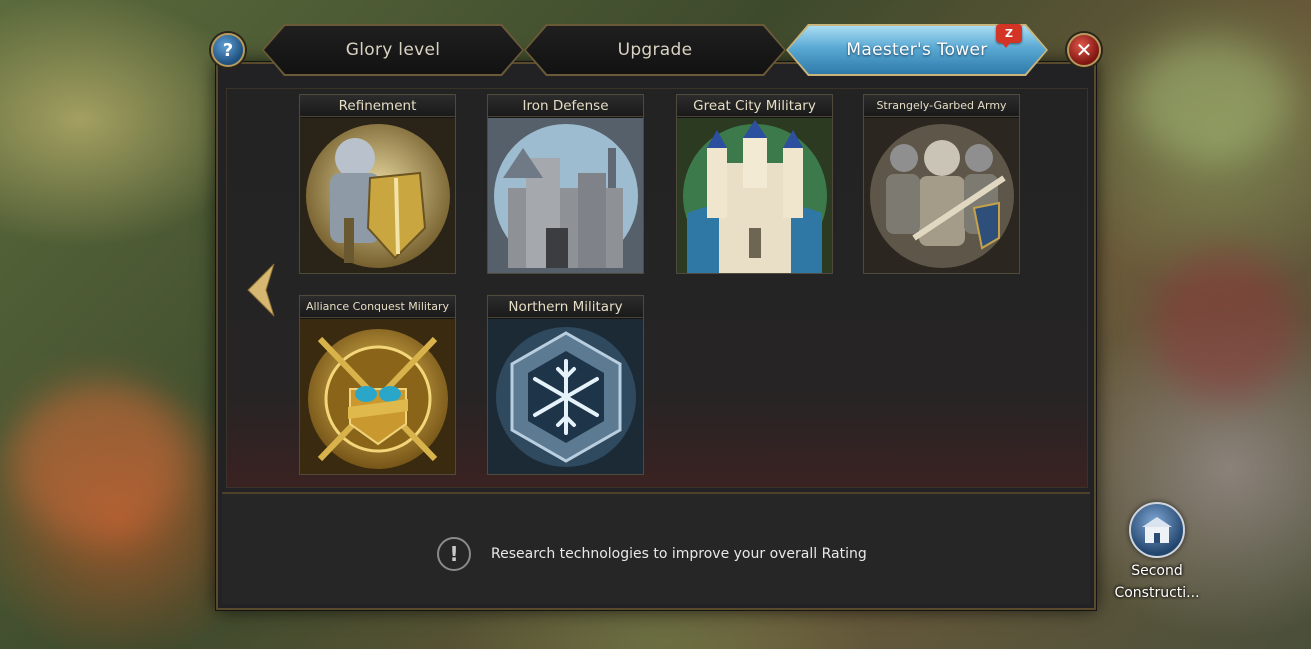 The image size is (1311, 649). I want to click on card-title: Northern Military, so click(565, 307).